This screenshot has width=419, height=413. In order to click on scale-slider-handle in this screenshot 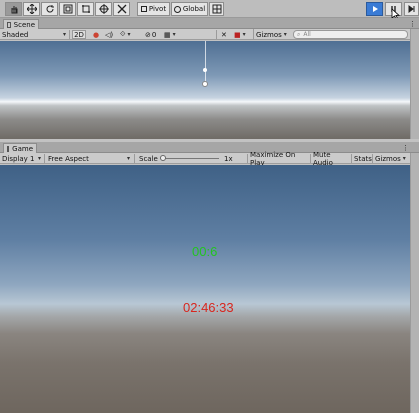, I will do `click(163, 158)`.